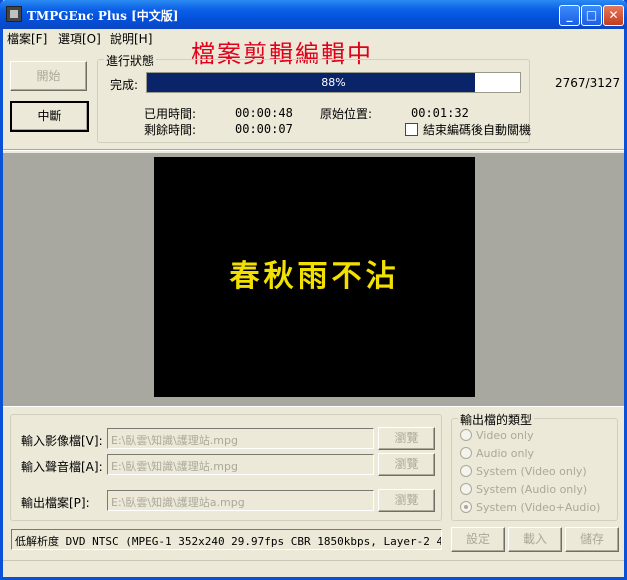 The width and height of the screenshot is (627, 580). What do you see at coordinates (49, 116) in the screenshot?
I see `stop-button: 中斷` at bounding box center [49, 116].